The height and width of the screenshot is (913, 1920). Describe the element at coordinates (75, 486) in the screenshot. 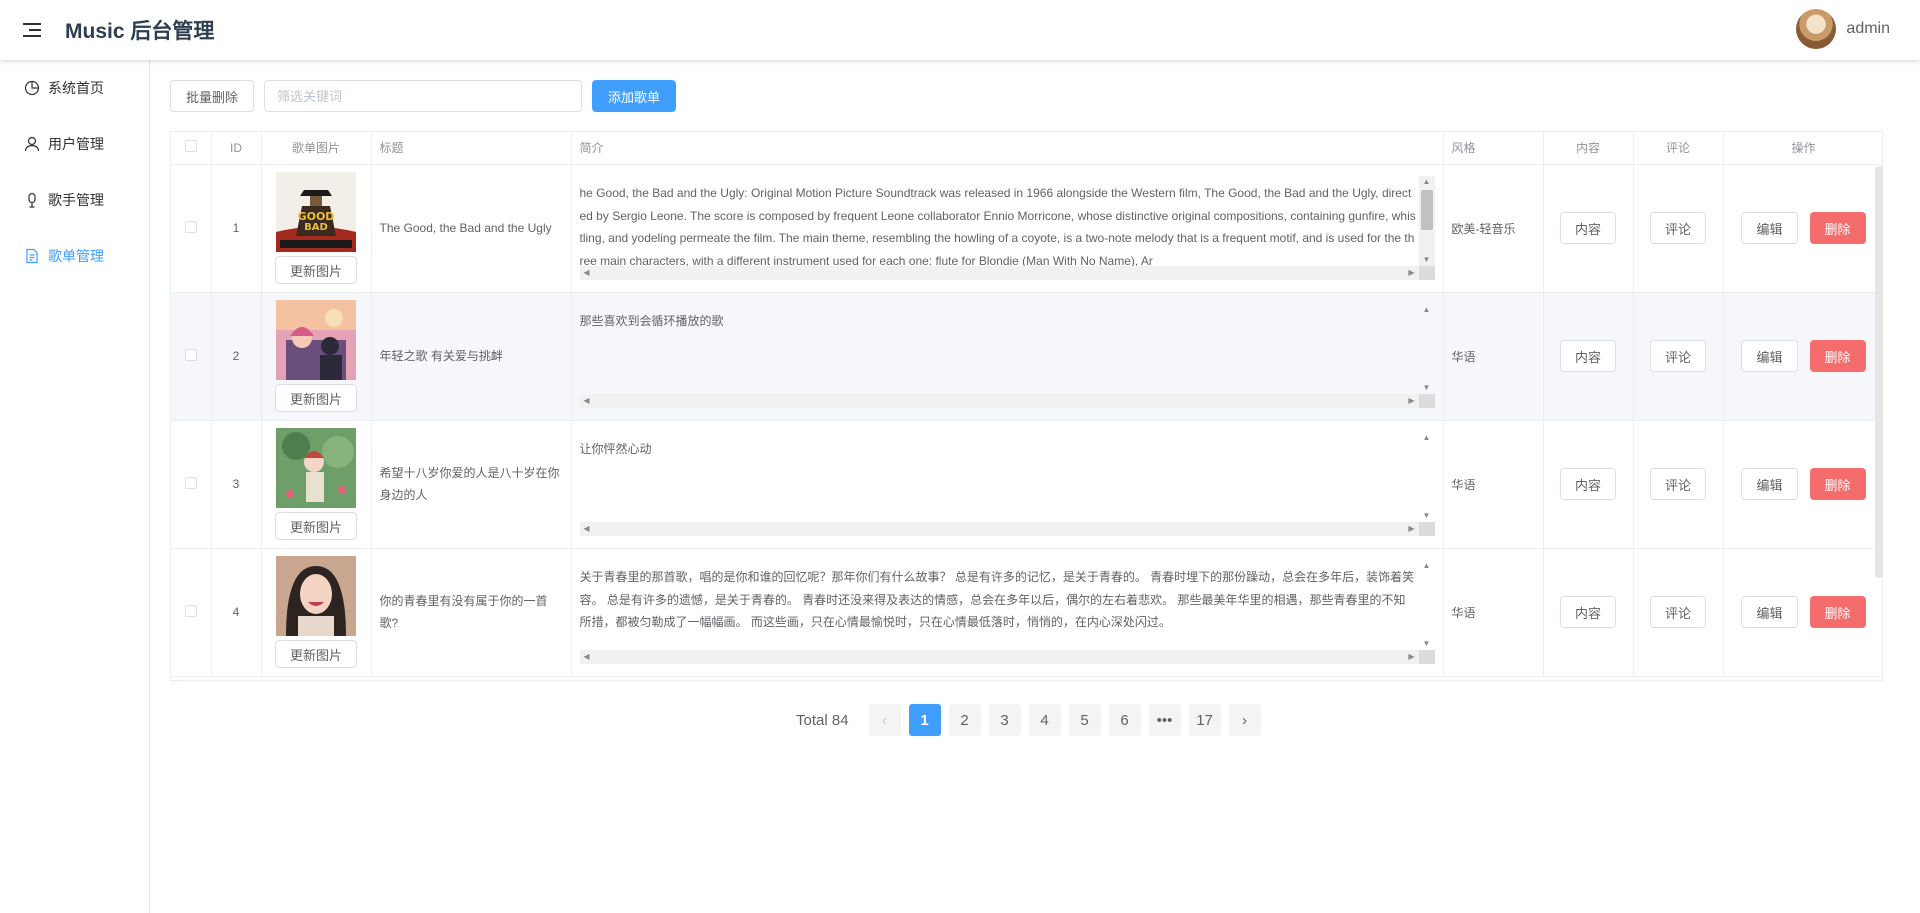

I see `sidebar: 系统首页 用户管理 歌手管理 歌单管理` at that location.